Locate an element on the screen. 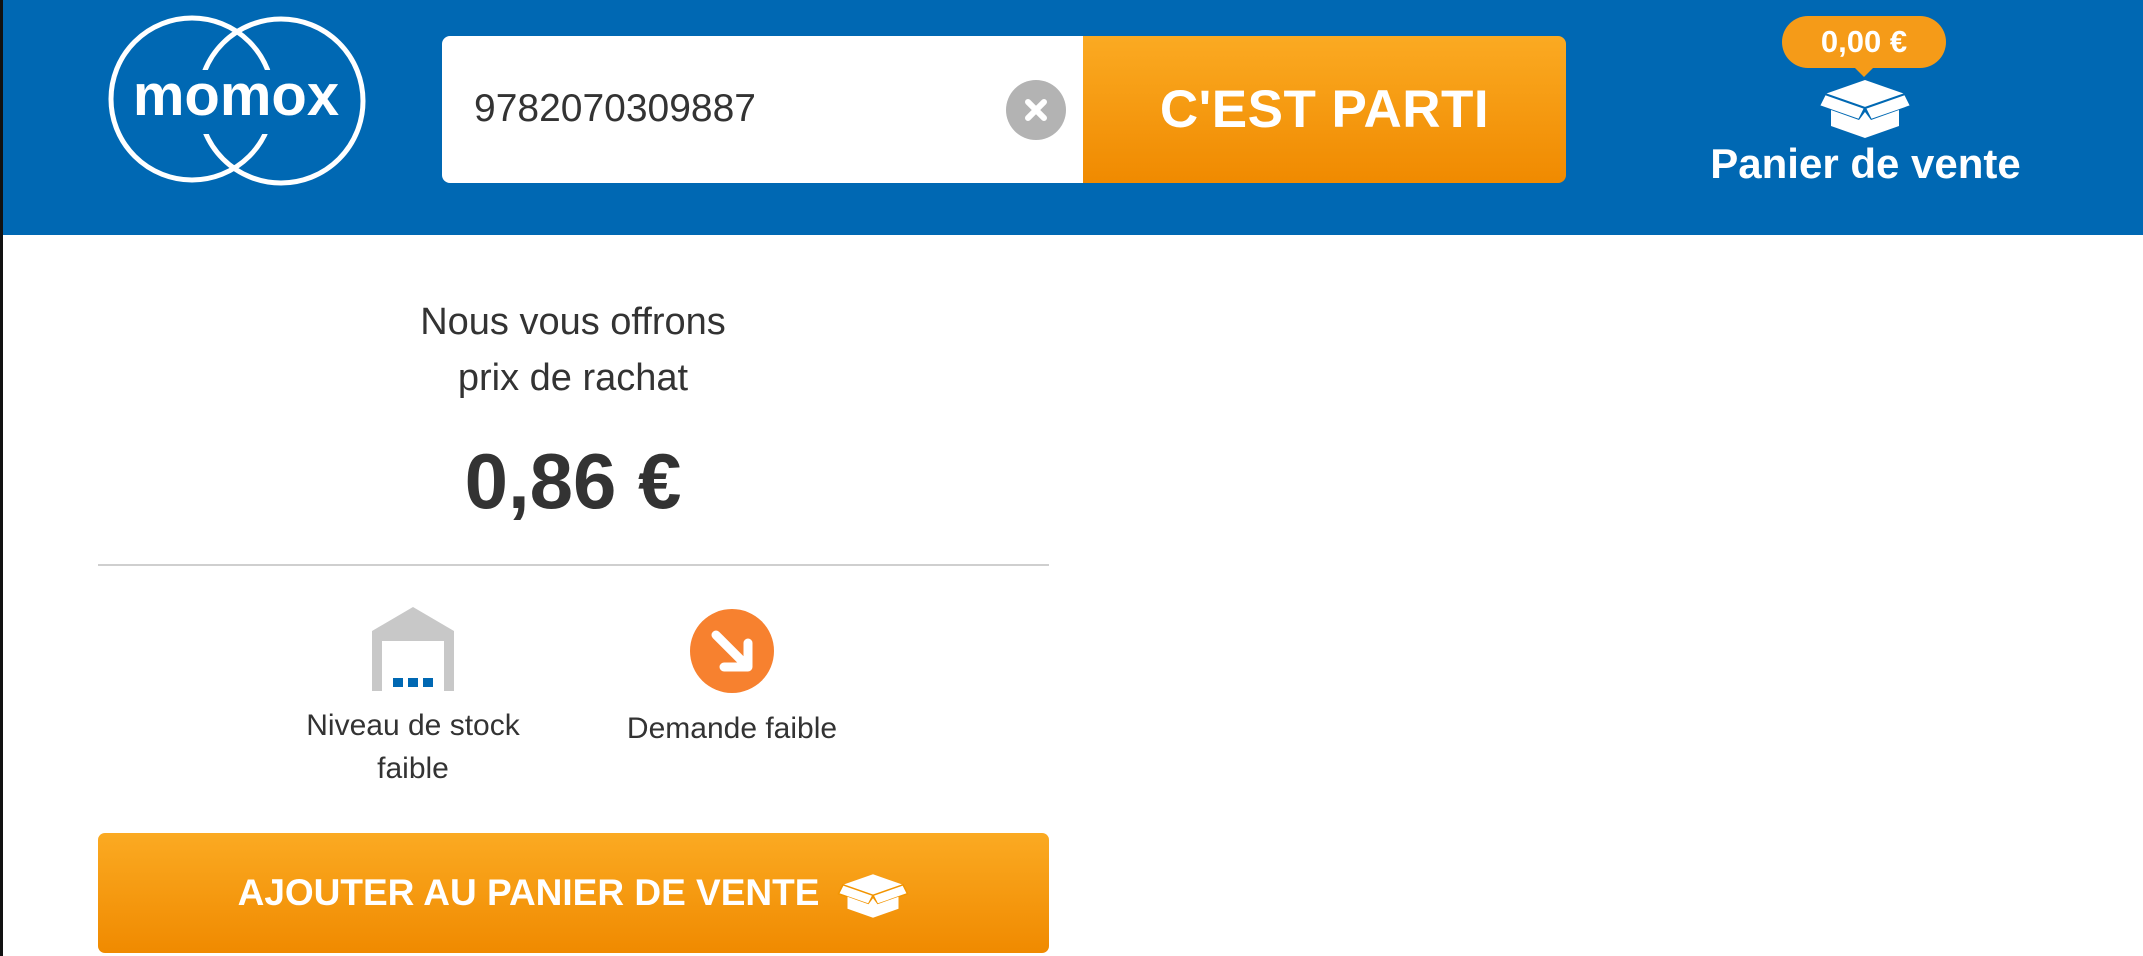  cart-total-badge: 0,00 € is located at coordinates (1864, 42).